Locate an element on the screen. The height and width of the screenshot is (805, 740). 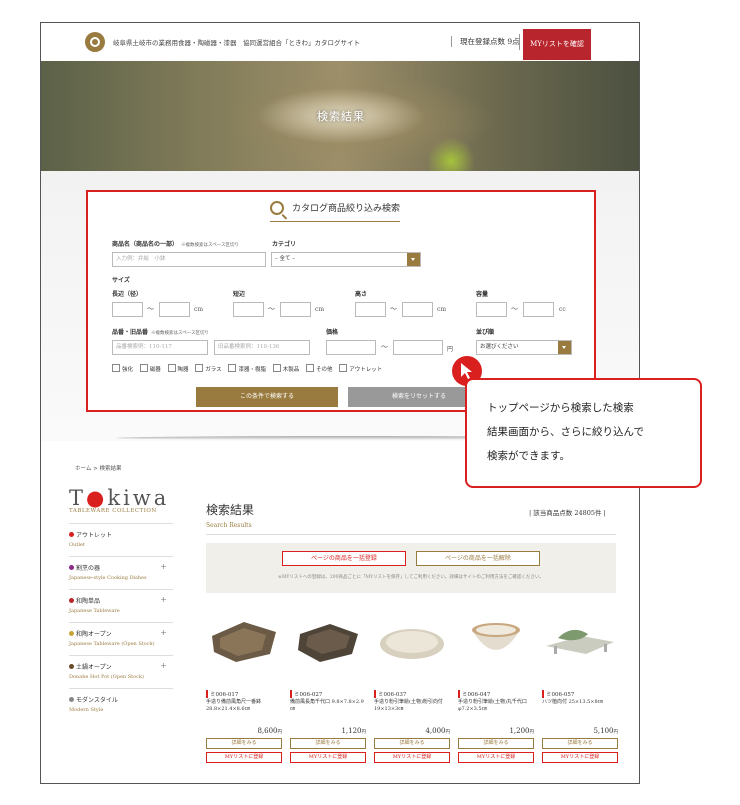
checkbox-glass: ガラス is located at coordinates (208, 368).